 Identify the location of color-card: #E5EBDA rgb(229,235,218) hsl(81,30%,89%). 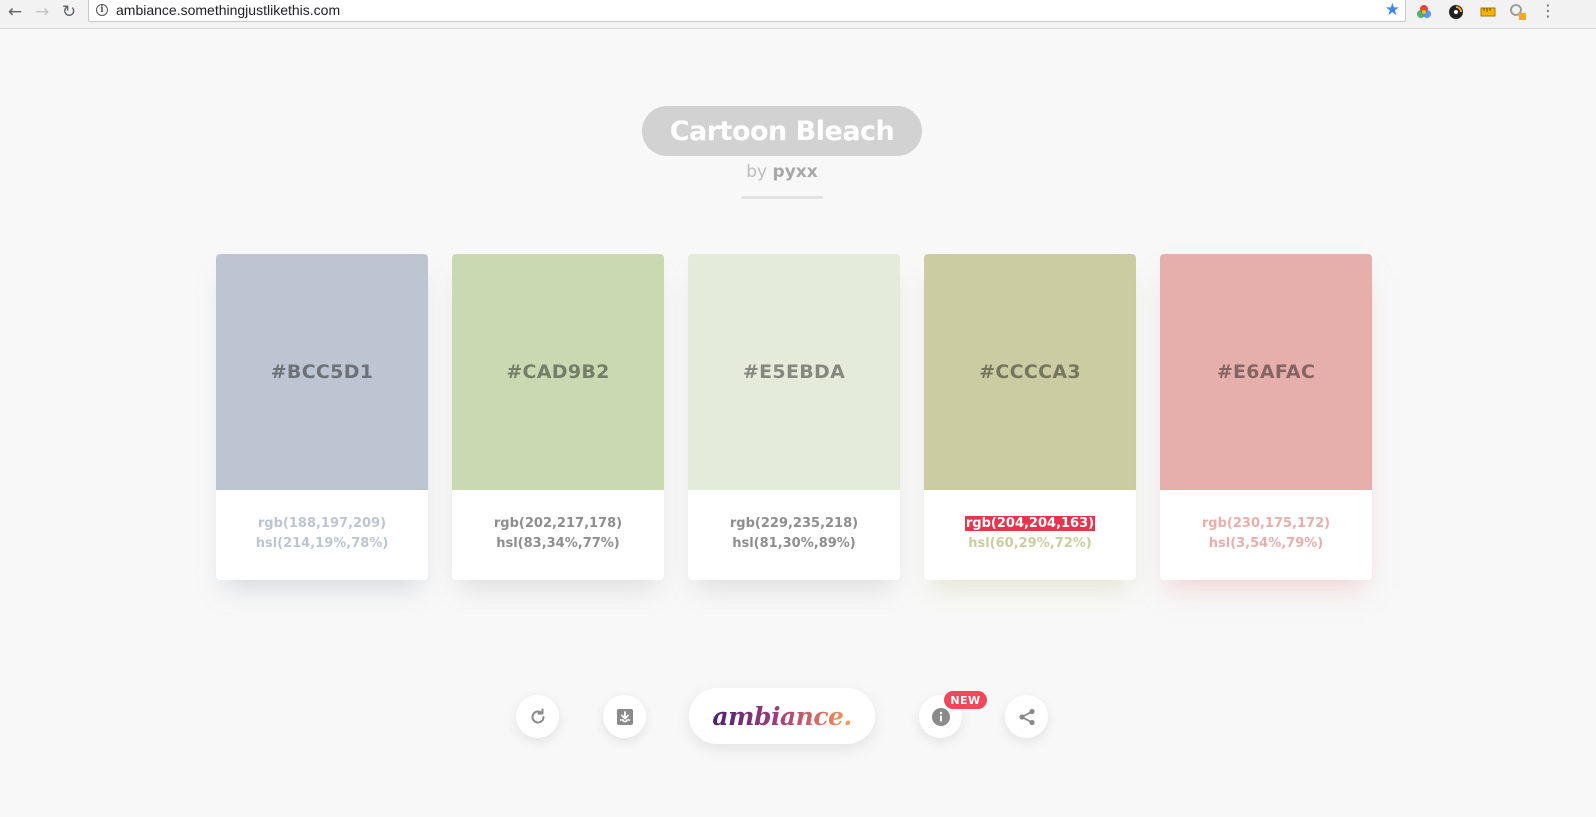
(794, 417).